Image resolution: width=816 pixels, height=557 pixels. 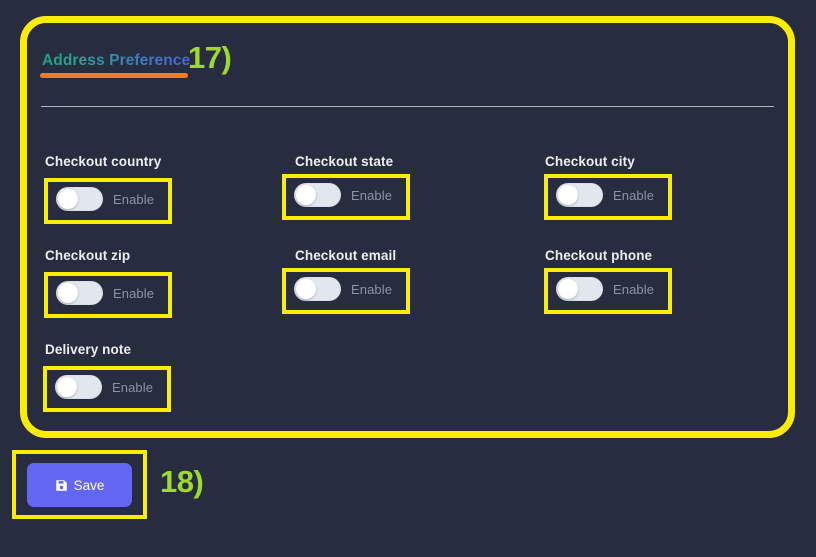 I want to click on field-label: Checkout phone, so click(x=599, y=255).